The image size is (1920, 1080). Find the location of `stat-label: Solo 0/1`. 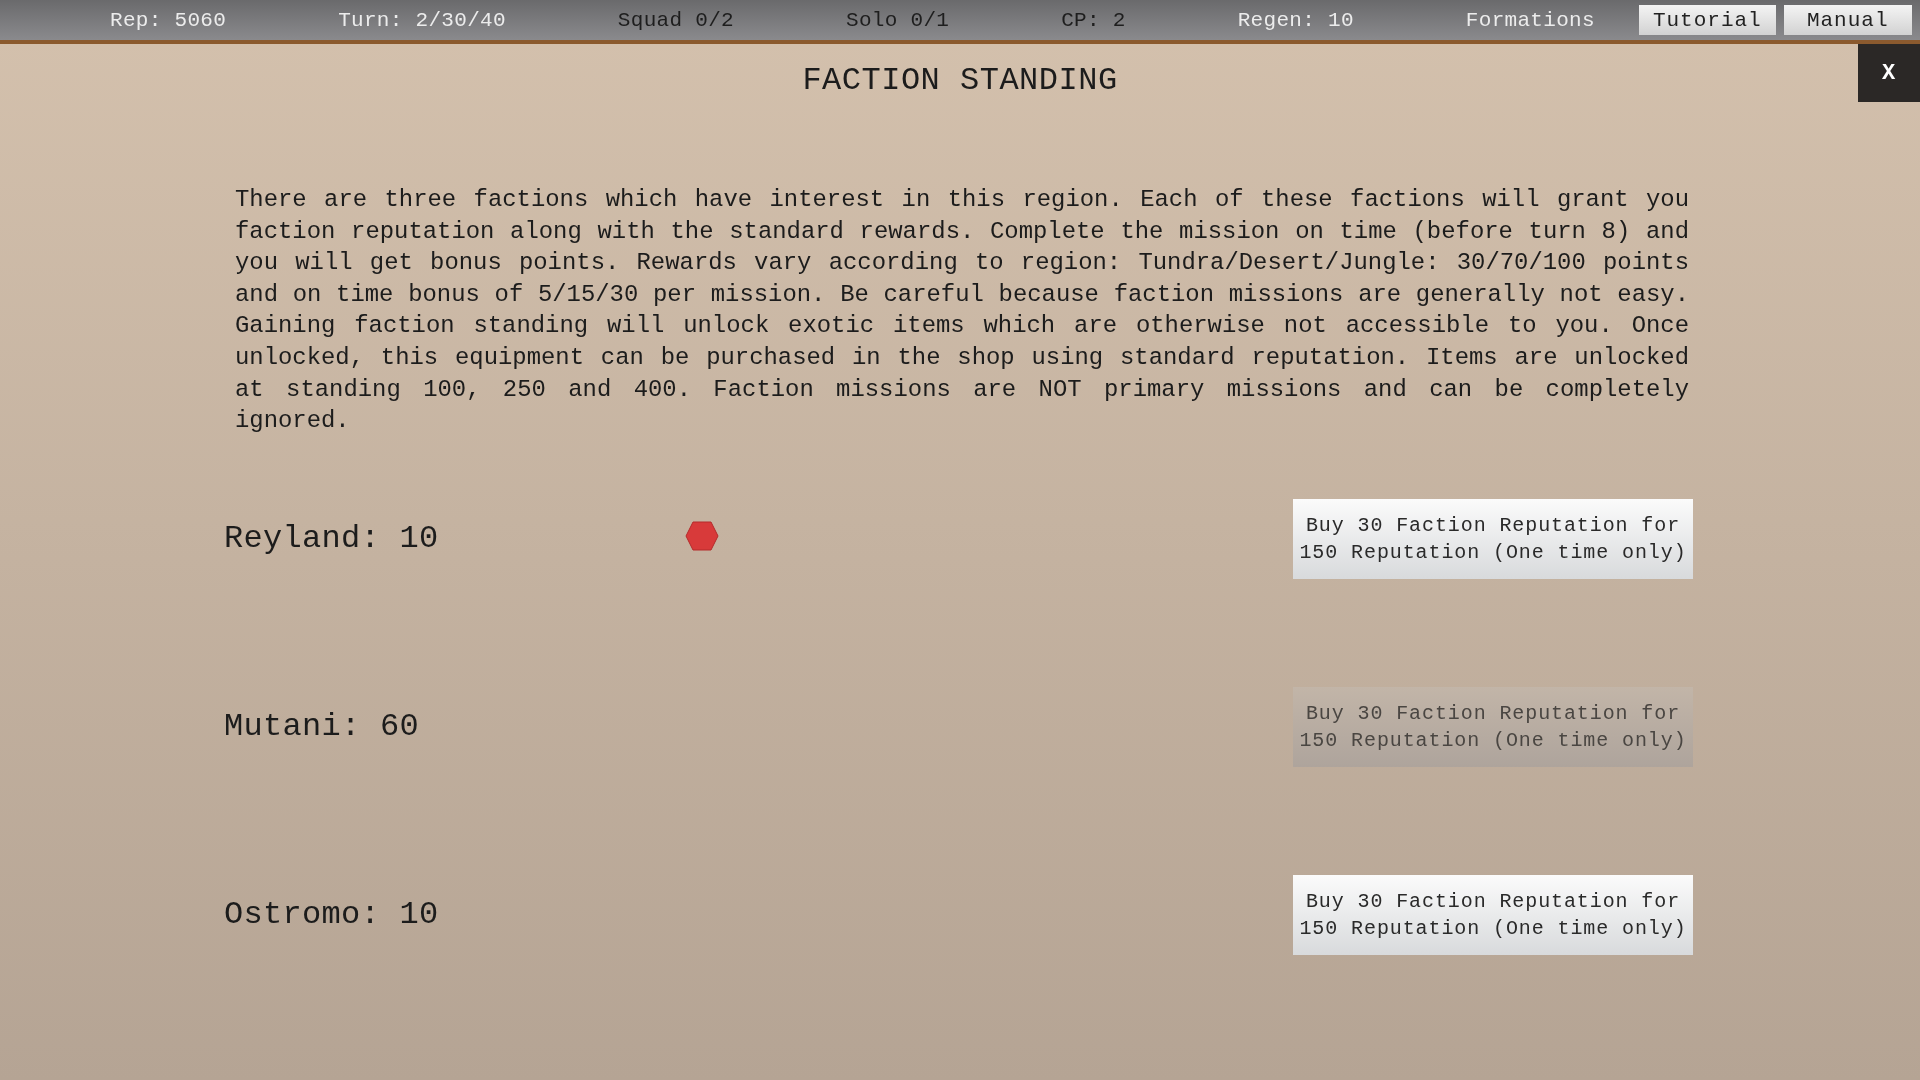

stat-label: Solo 0/1 is located at coordinates (898, 20).